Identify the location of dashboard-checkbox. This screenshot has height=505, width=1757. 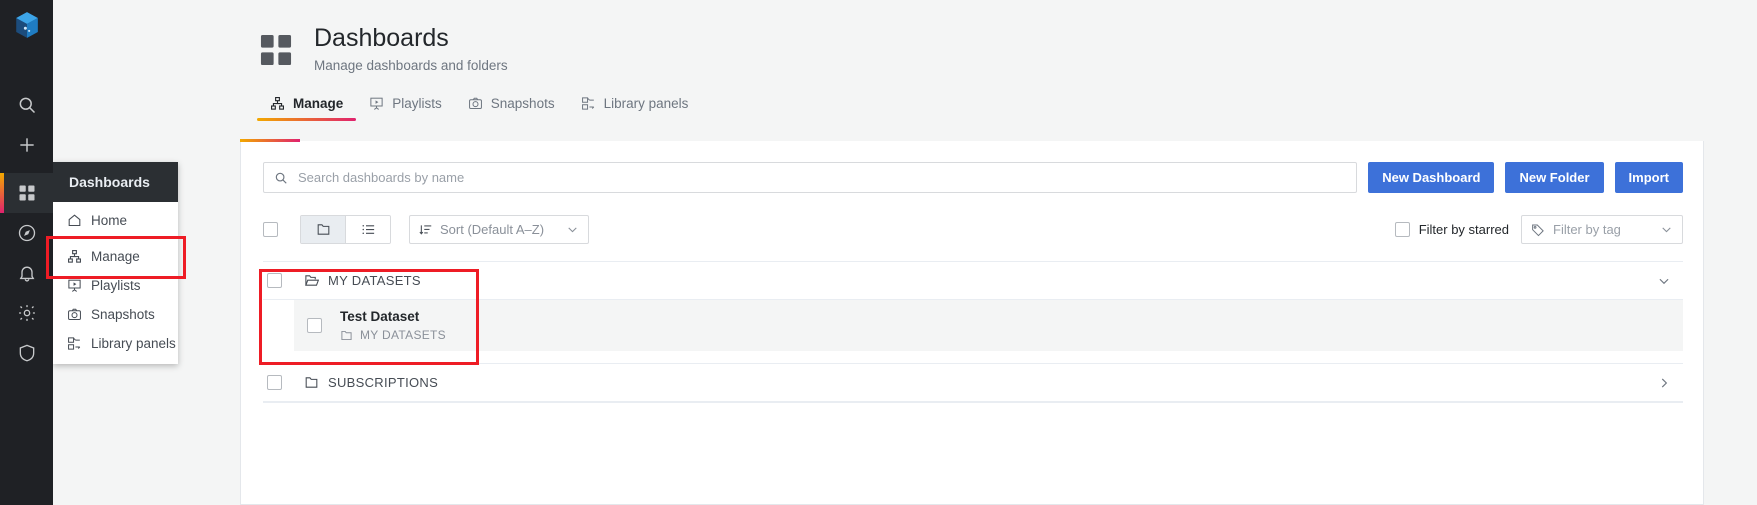
(314, 325).